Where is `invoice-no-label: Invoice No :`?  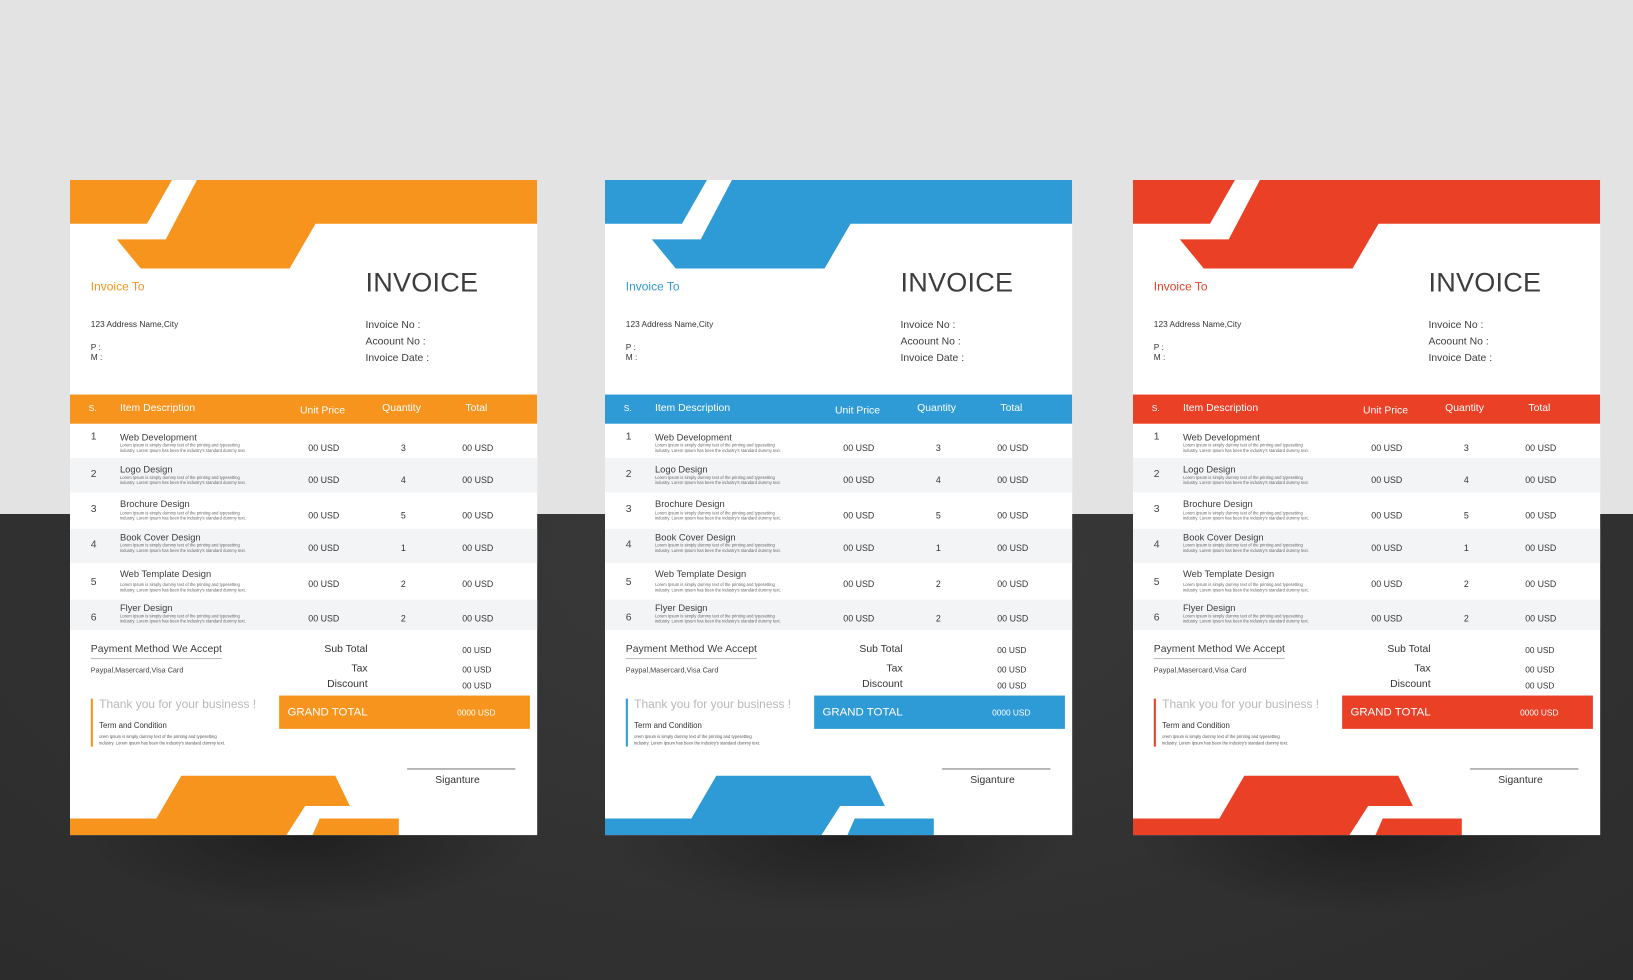 invoice-no-label: Invoice No : is located at coordinates (393, 325).